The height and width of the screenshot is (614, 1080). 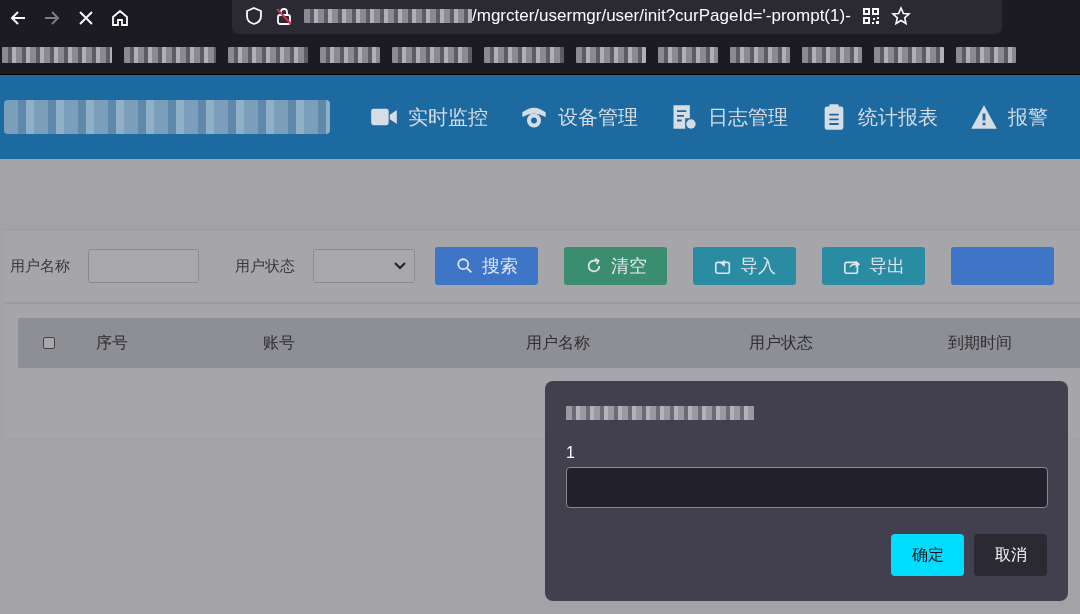 I want to click on nav-item: 统计报表, so click(x=879, y=117).